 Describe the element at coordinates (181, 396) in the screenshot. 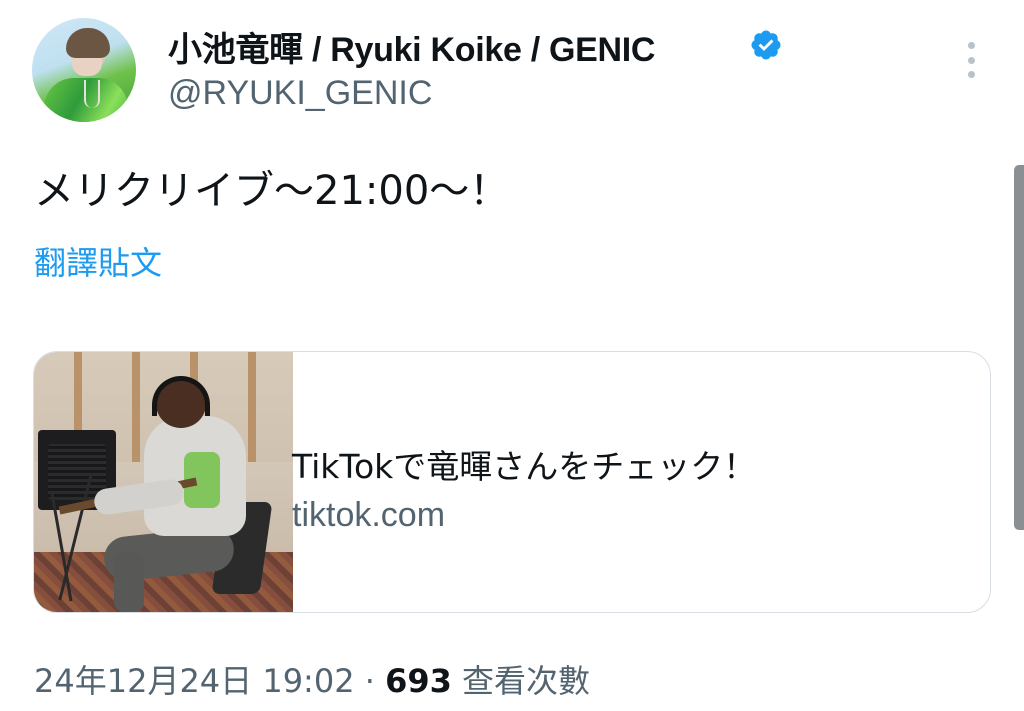

I see `headphones` at that location.